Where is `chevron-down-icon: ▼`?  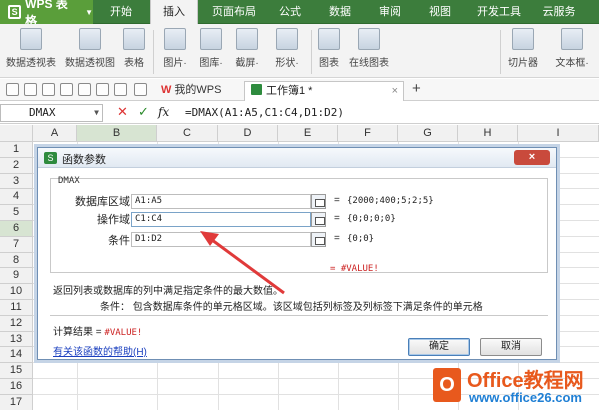
chevron-down-icon: ▼ is located at coordinates (96, 113).